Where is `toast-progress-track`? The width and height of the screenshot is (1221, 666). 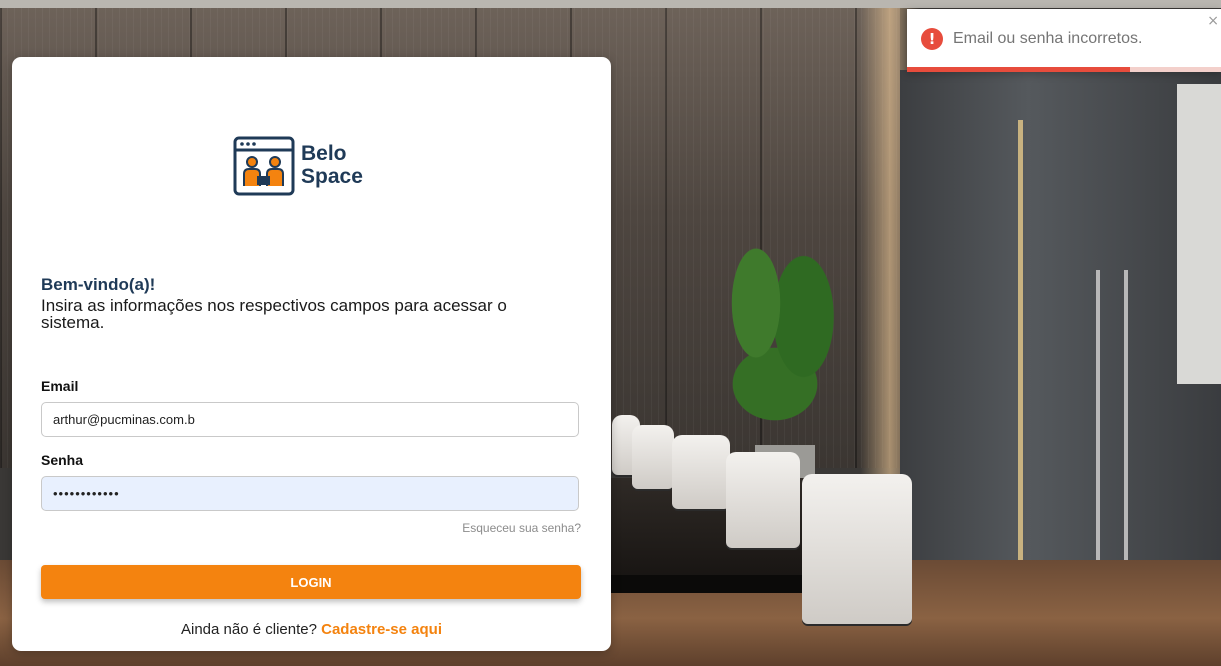
toast-progress-track is located at coordinates (1064, 69).